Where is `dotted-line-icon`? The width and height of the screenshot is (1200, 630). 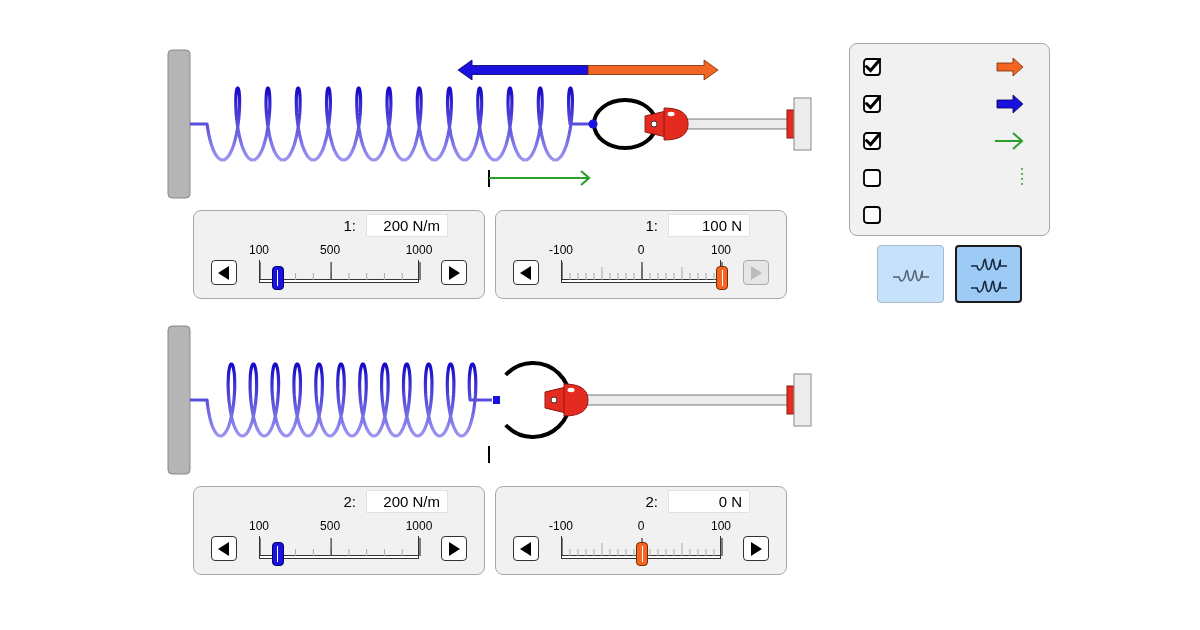 dotted-line-icon is located at coordinates (1022, 178).